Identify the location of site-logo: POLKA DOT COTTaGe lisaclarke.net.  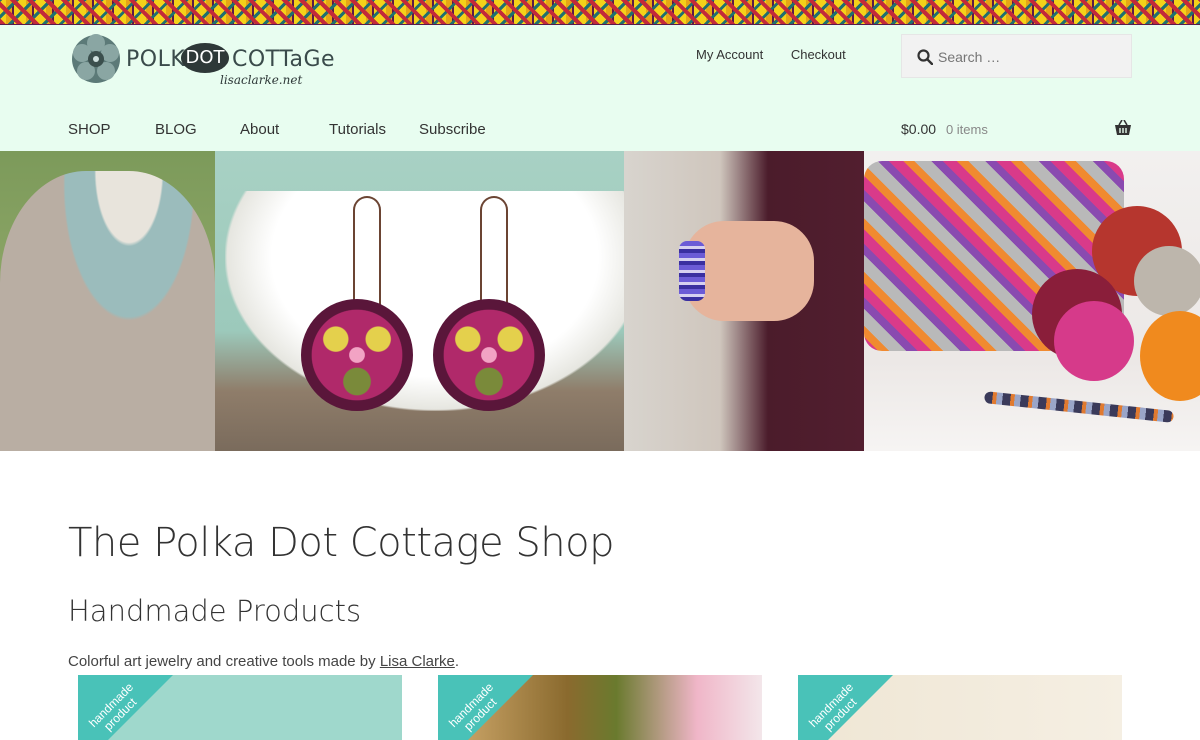
(202, 63).